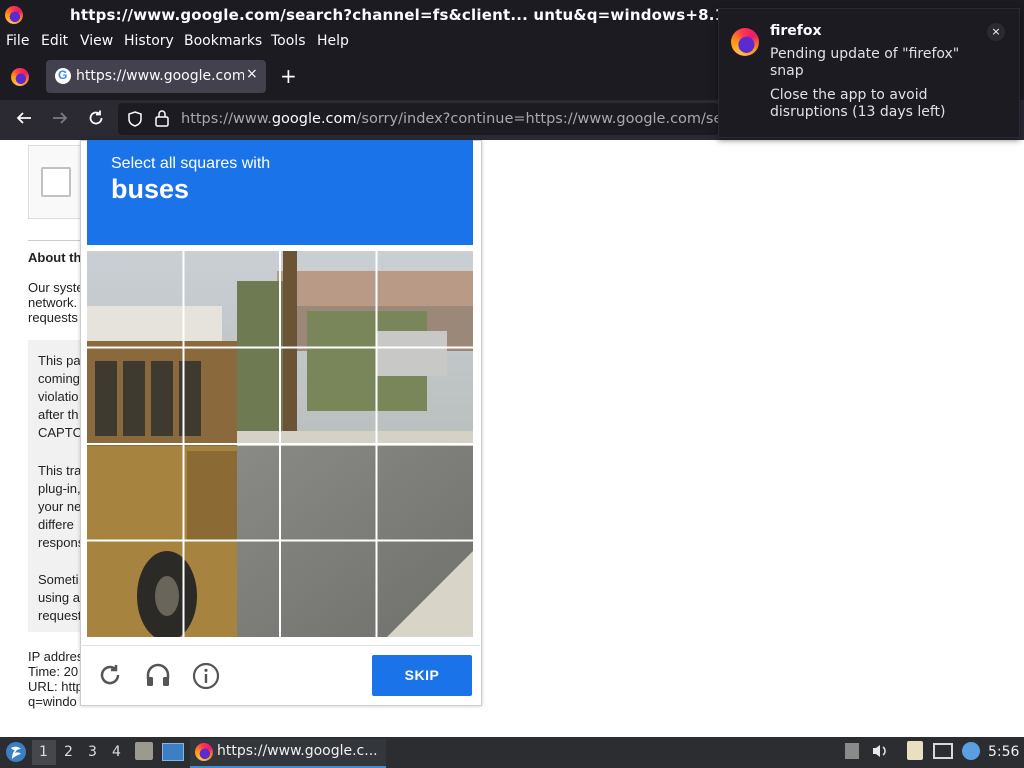 The image size is (1024, 768). I want to click on new-tab-icon: +, so click(288, 76).